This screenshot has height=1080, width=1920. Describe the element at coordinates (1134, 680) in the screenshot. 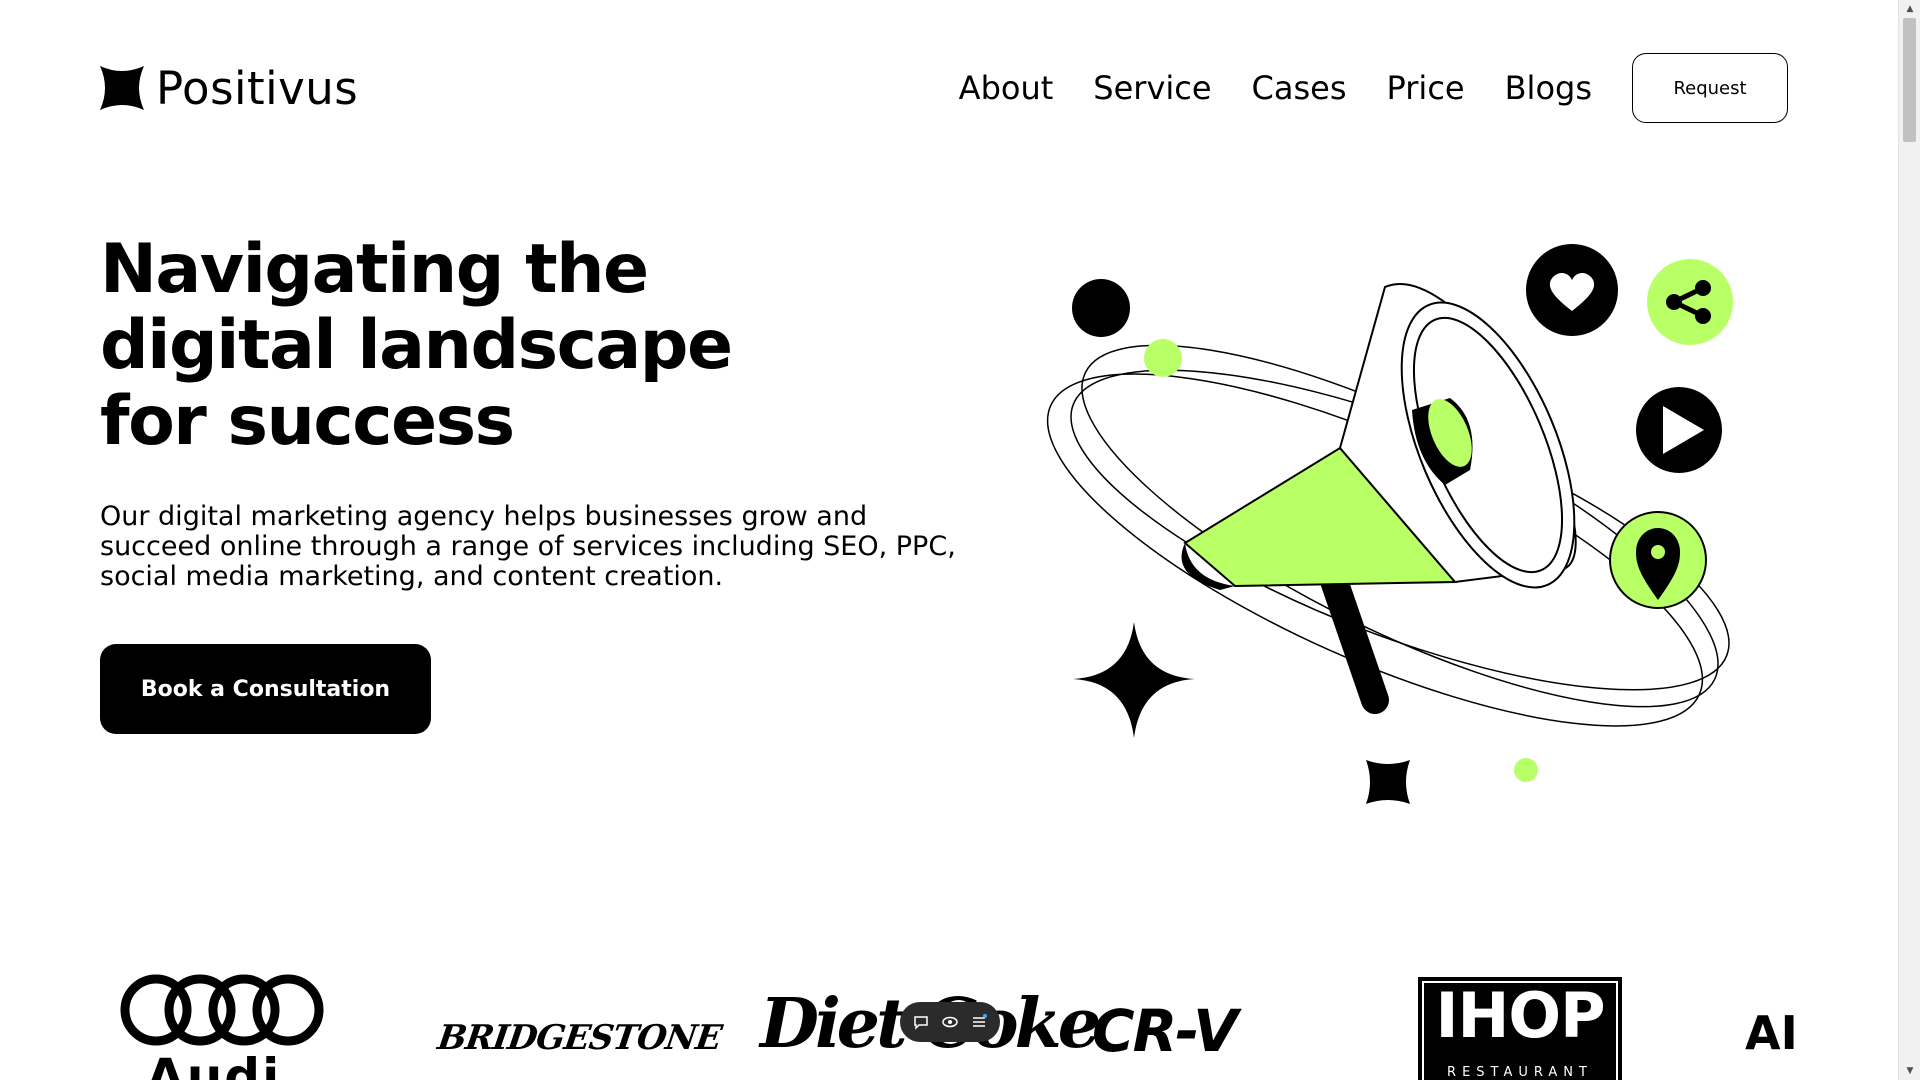

I see `sparkle-star-icon` at that location.